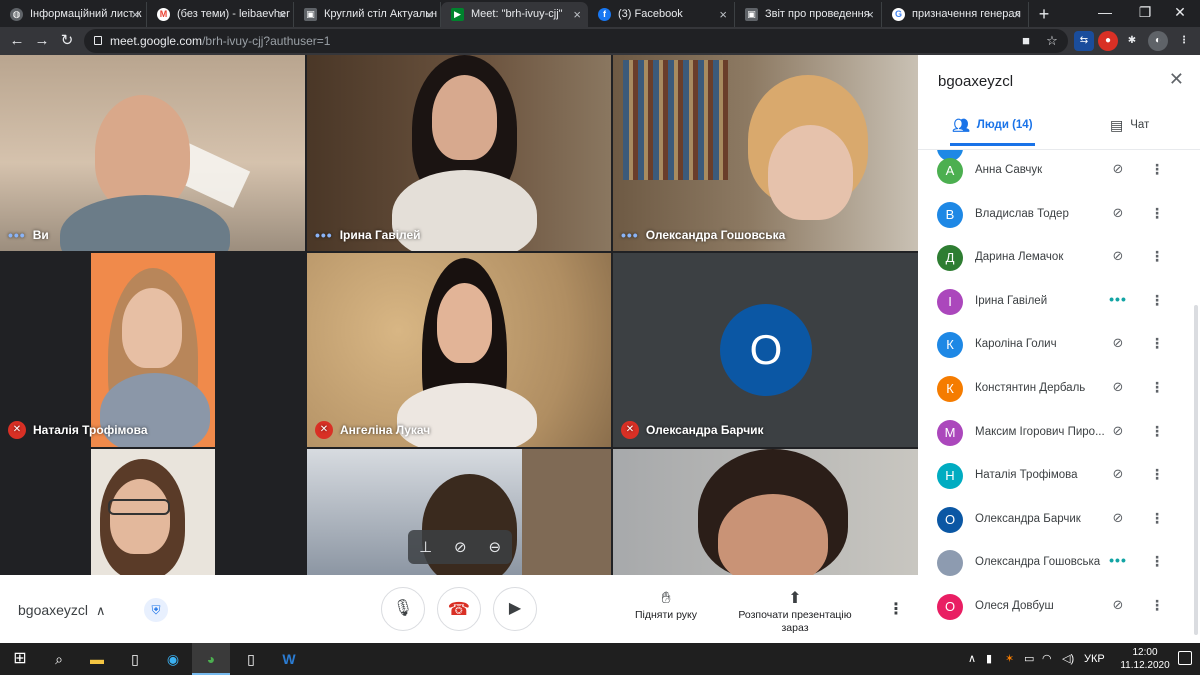  Describe the element at coordinates (1044, 14) in the screenshot. I see `new-tab-button: +` at that location.